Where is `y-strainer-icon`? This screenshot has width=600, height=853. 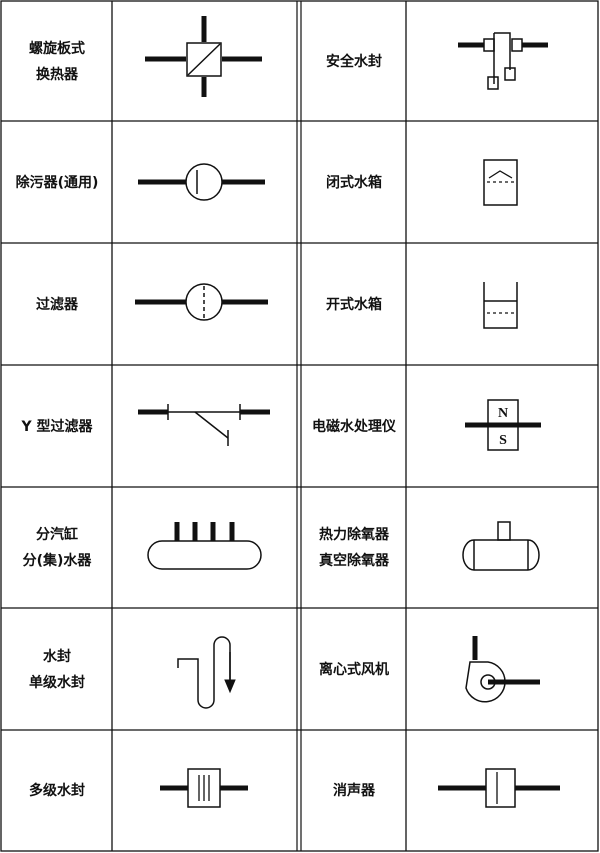 y-strainer-icon is located at coordinates (204, 425).